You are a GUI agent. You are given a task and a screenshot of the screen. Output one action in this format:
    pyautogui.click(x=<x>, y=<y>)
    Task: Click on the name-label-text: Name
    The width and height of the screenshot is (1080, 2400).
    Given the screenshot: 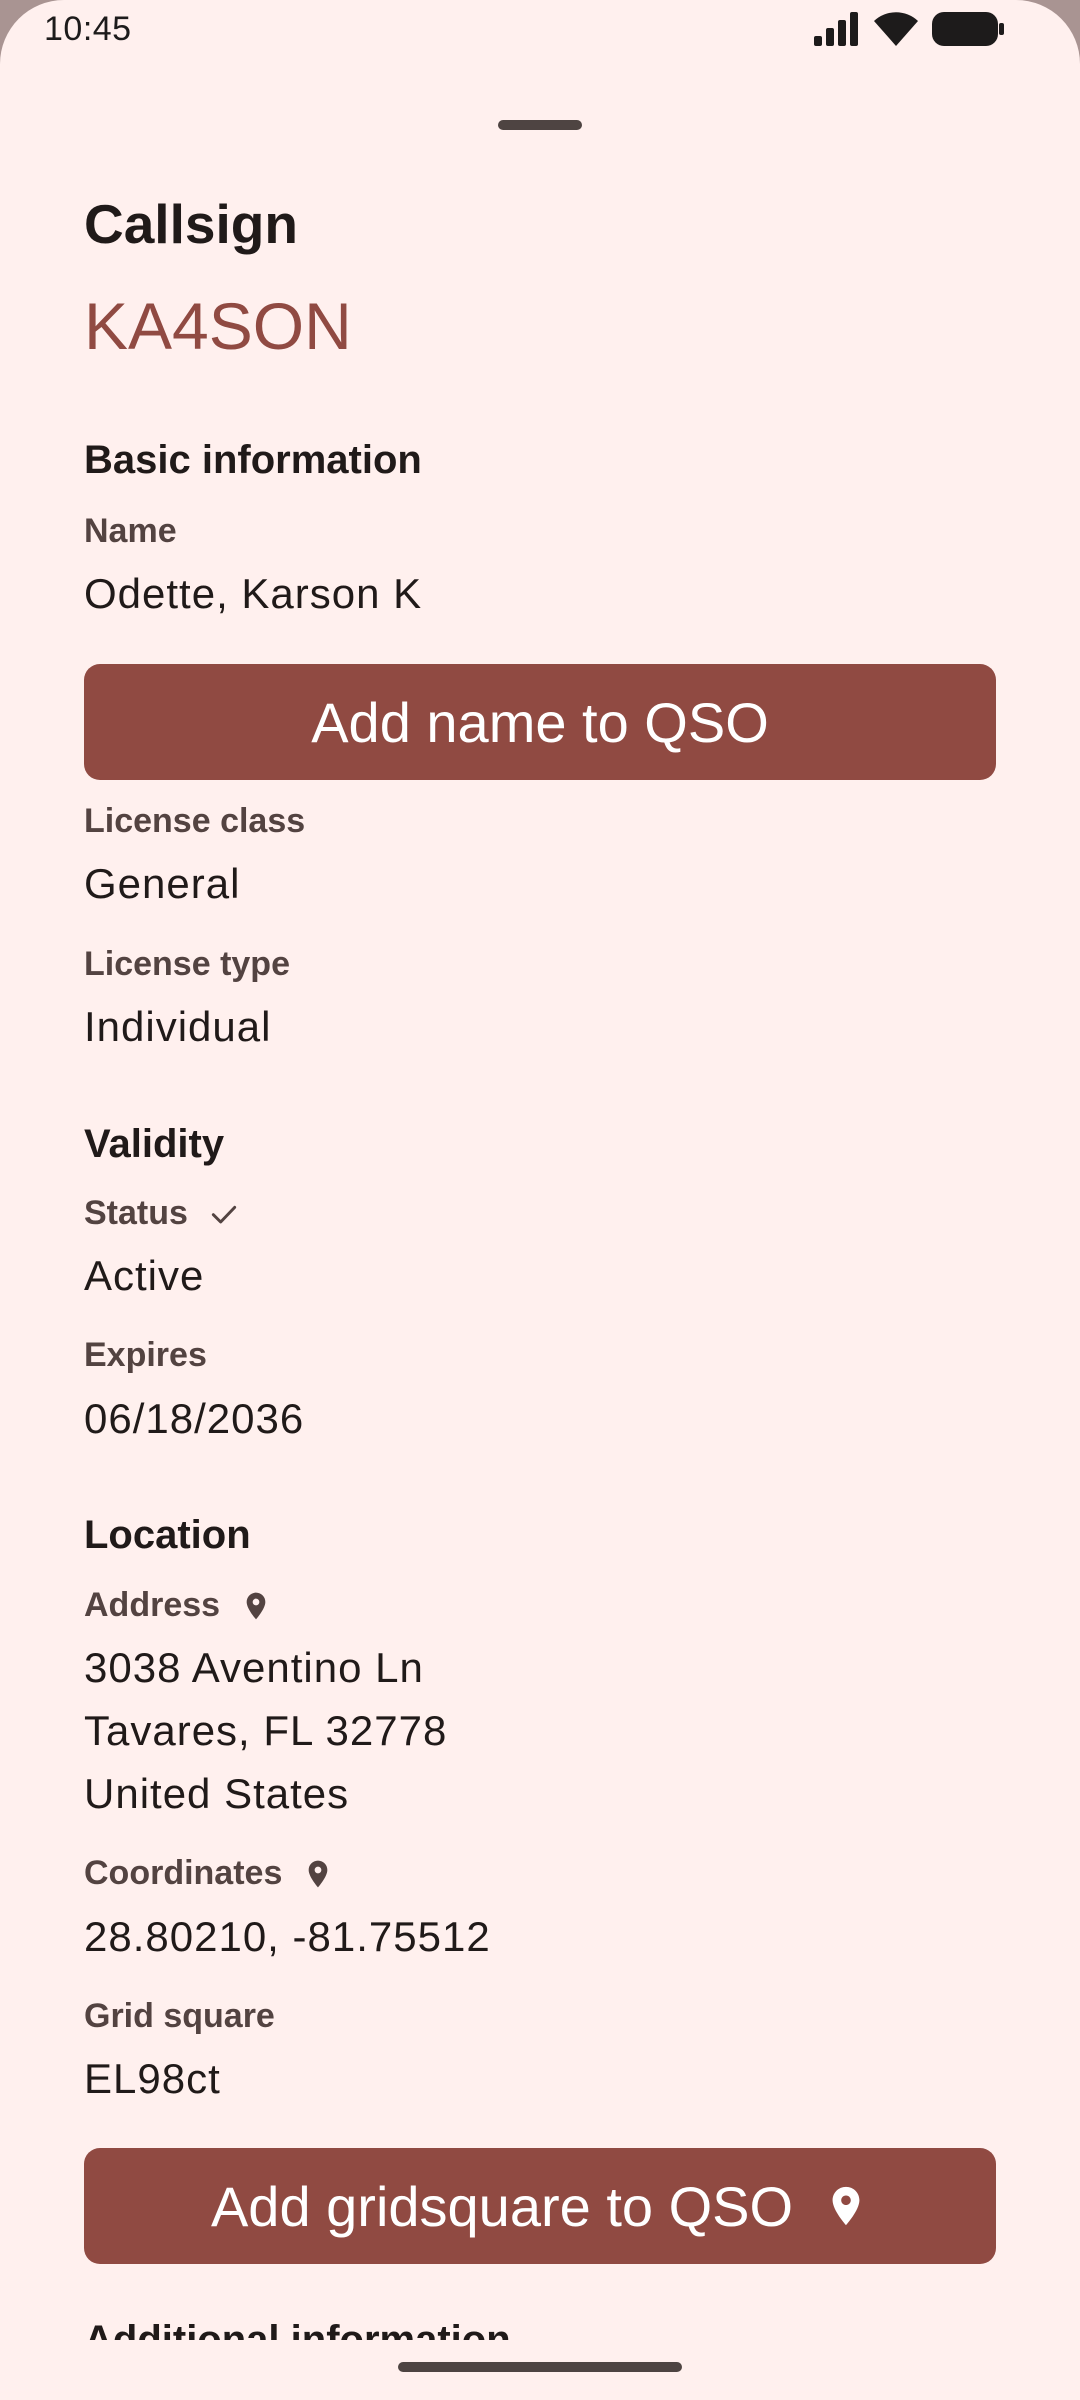 What is the action you would take?
    pyautogui.click(x=130, y=531)
    